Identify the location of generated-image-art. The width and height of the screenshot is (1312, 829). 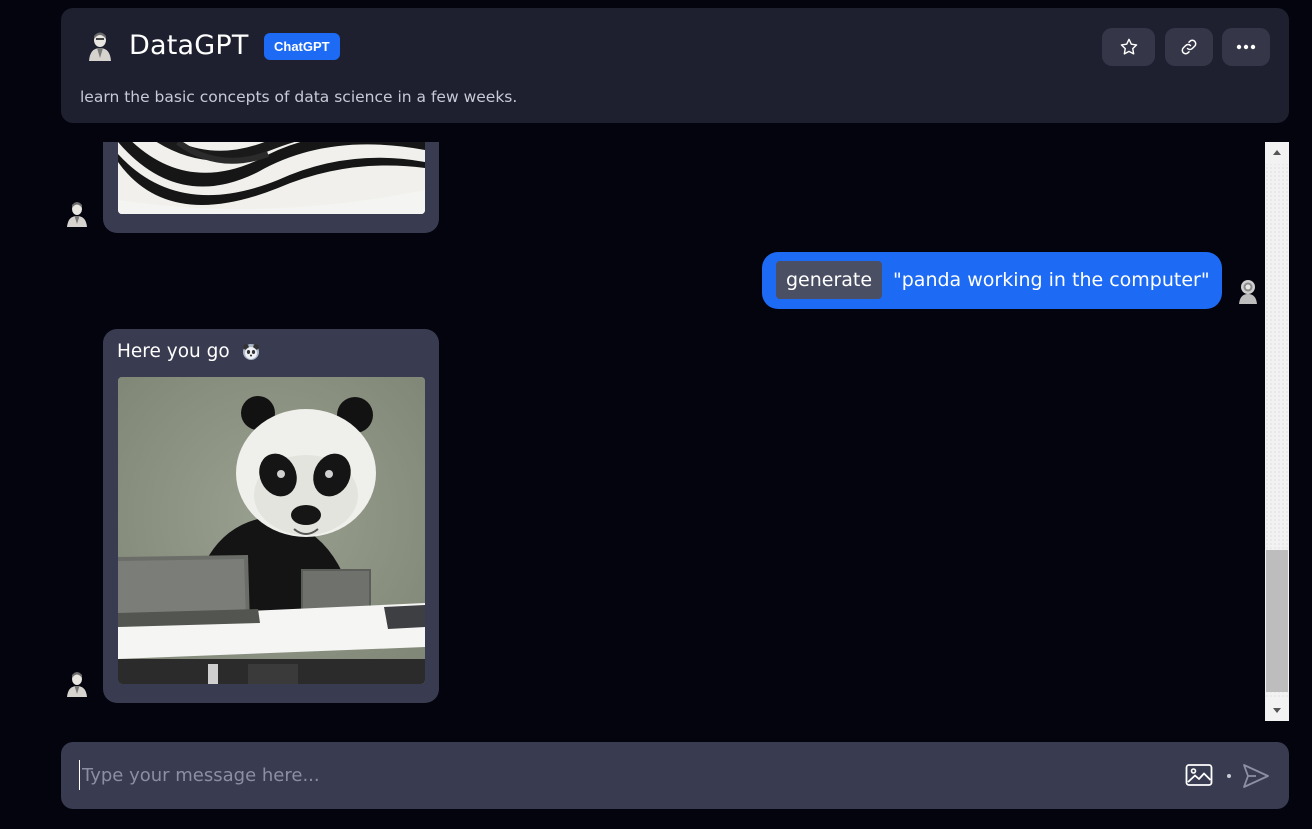
(271, 178).